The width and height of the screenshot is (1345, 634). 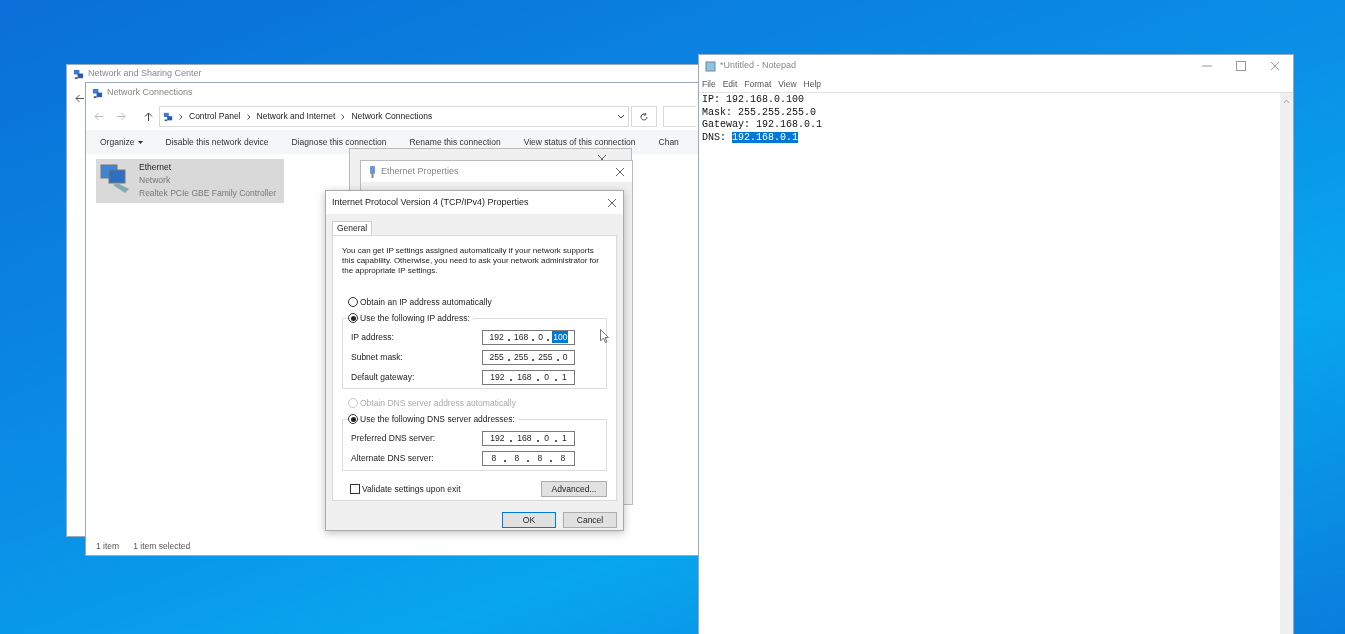 What do you see at coordinates (668, 142) in the screenshot?
I see `toolbar-button: Chan` at bounding box center [668, 142].